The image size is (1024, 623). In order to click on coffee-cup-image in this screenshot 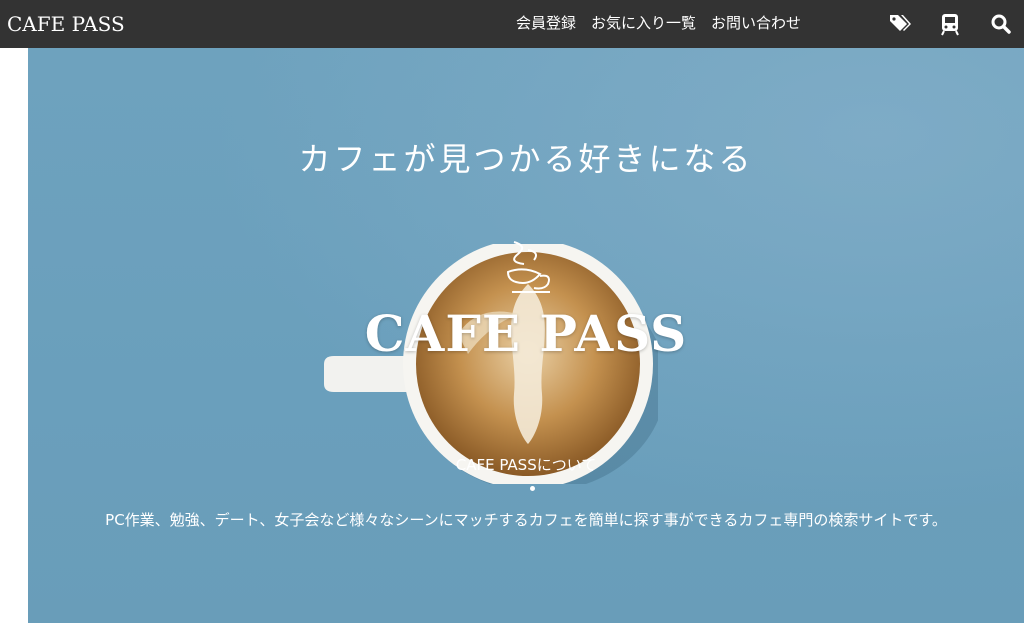, I will do `click(491, 364)`.